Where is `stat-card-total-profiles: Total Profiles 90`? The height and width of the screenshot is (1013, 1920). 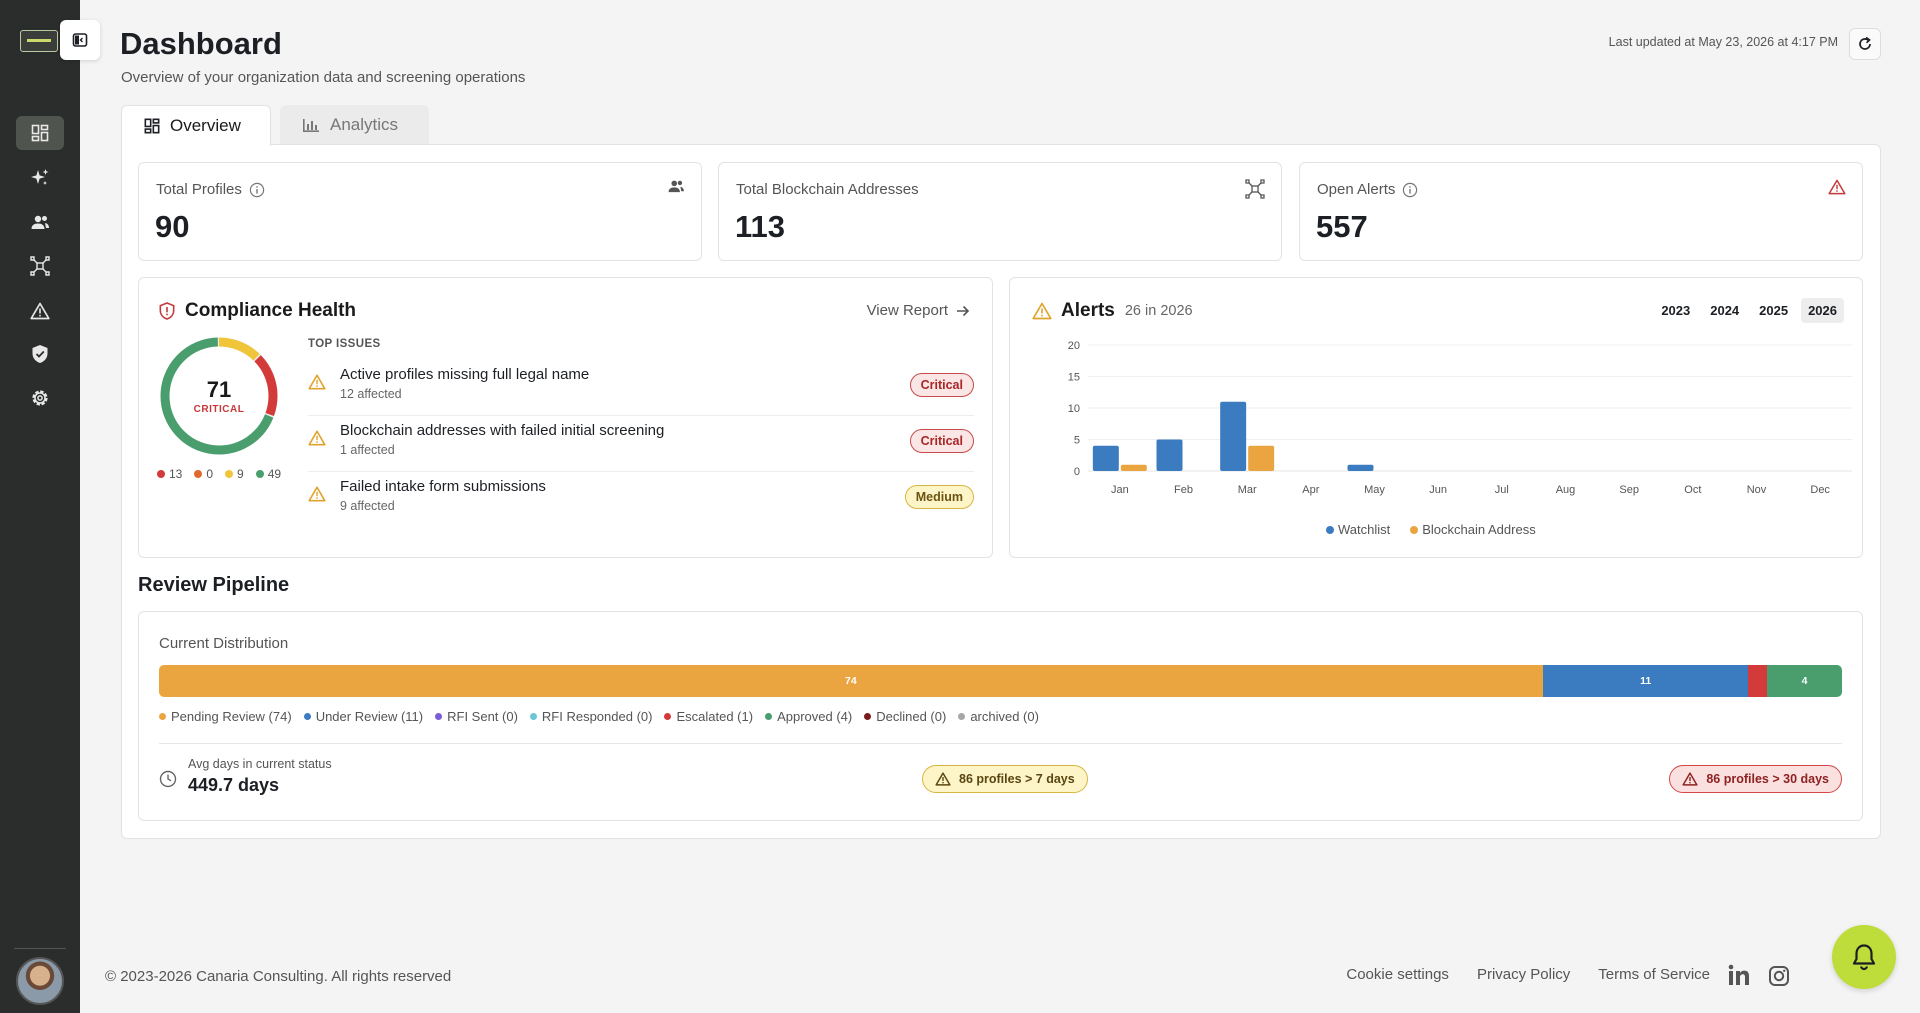 stat-card-total-profiles: Total Profiles 90 is located at coordinates (420, 211).